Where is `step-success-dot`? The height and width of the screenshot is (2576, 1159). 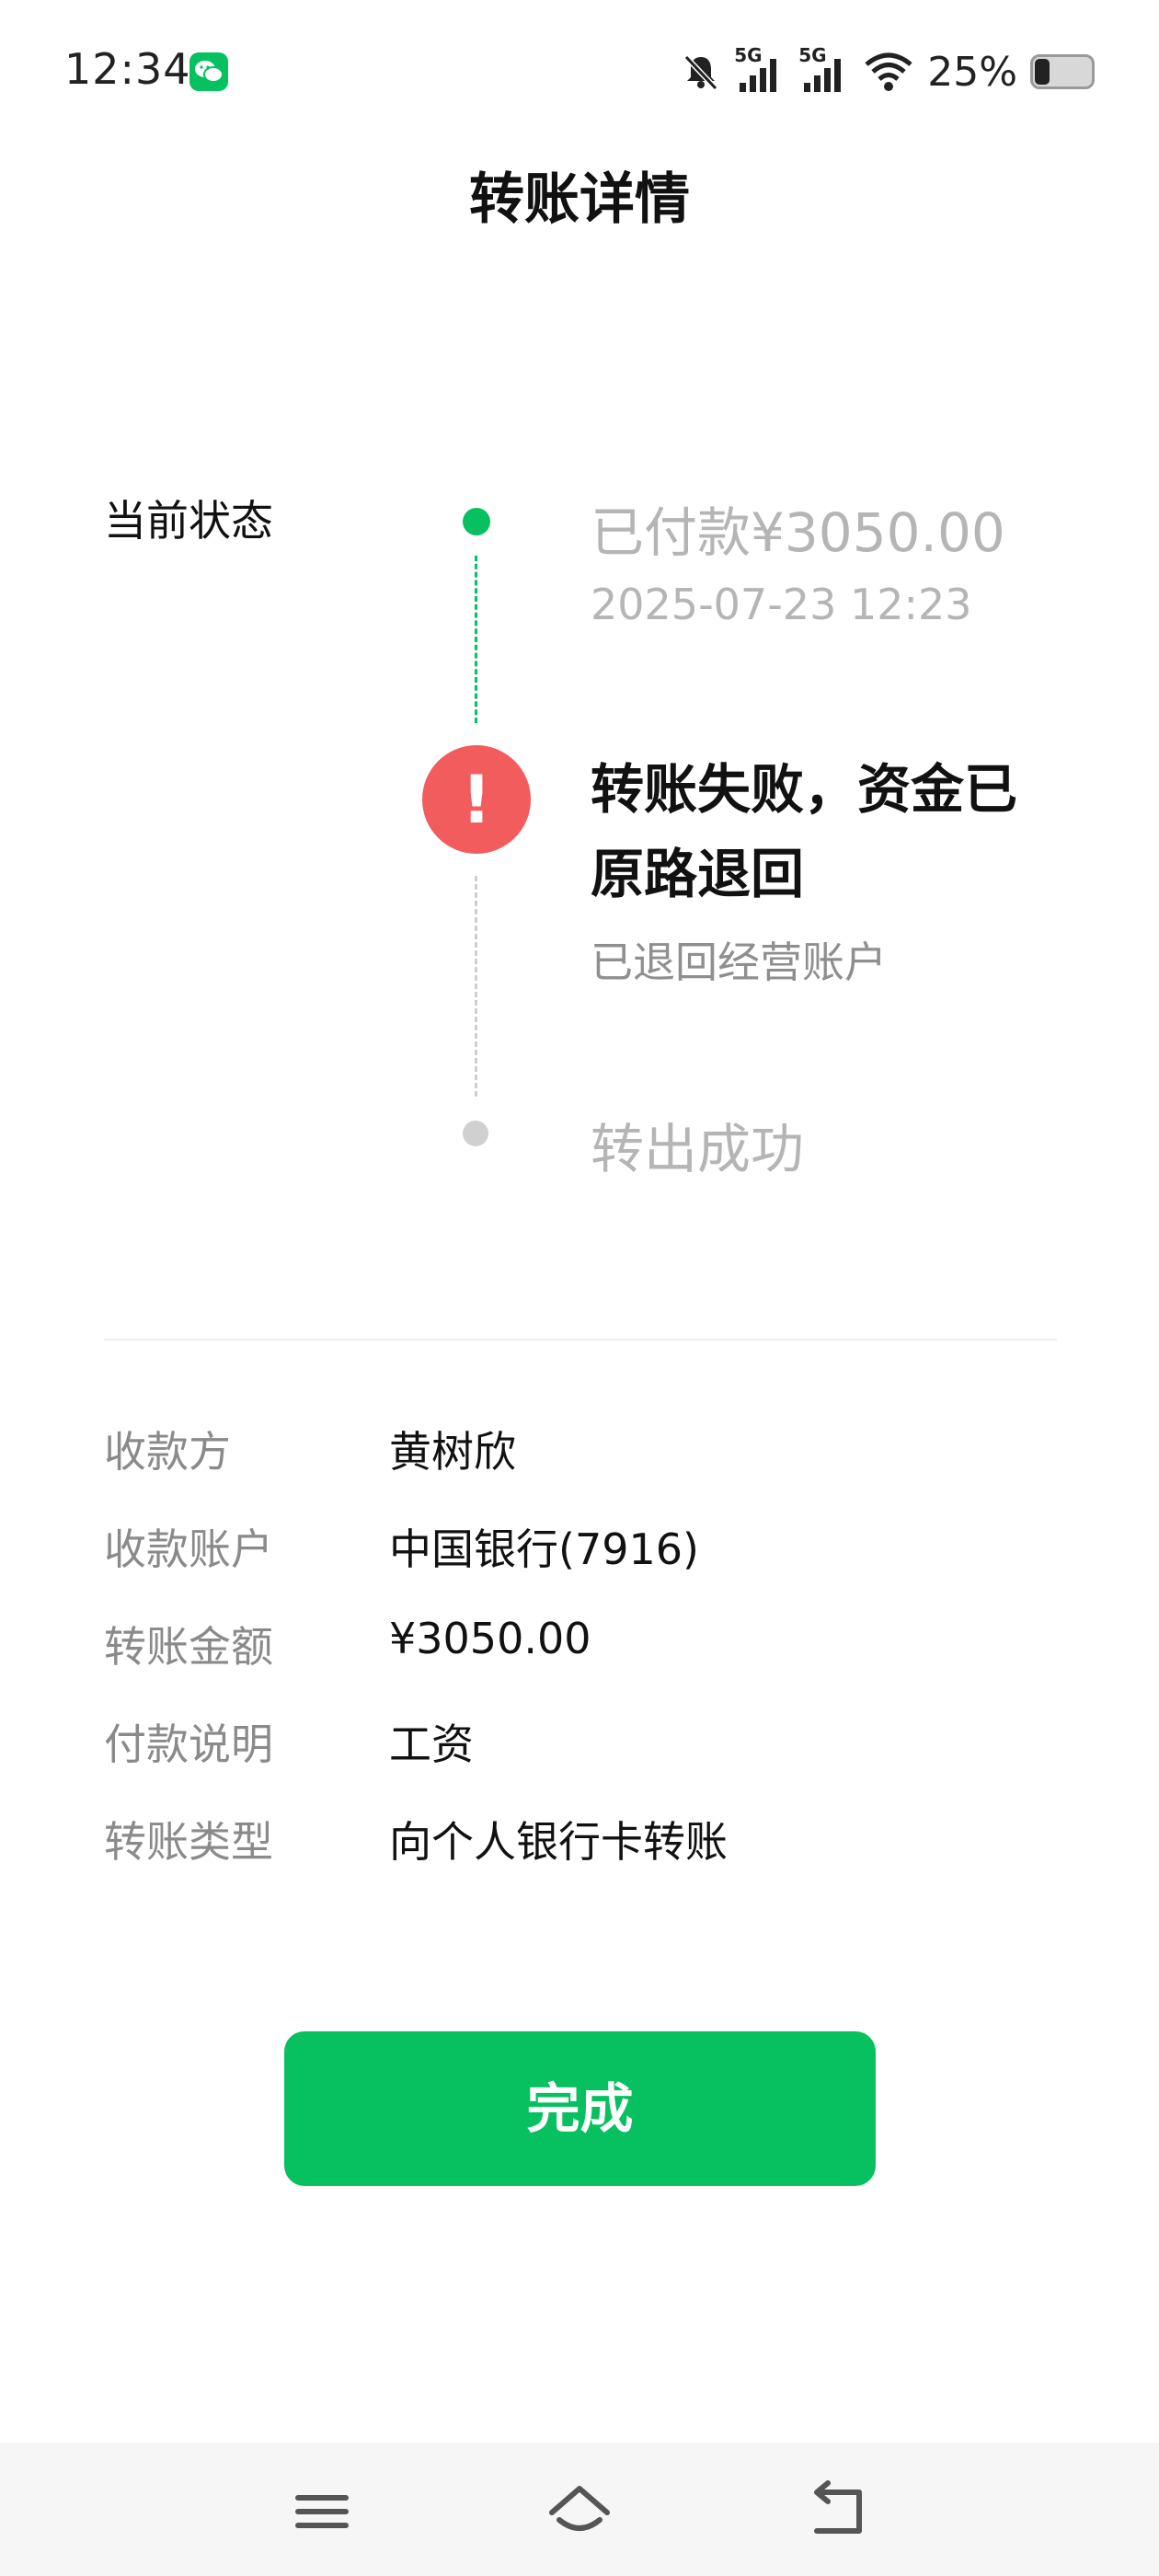 step-success-dot is located at coordinates (475, 1133).